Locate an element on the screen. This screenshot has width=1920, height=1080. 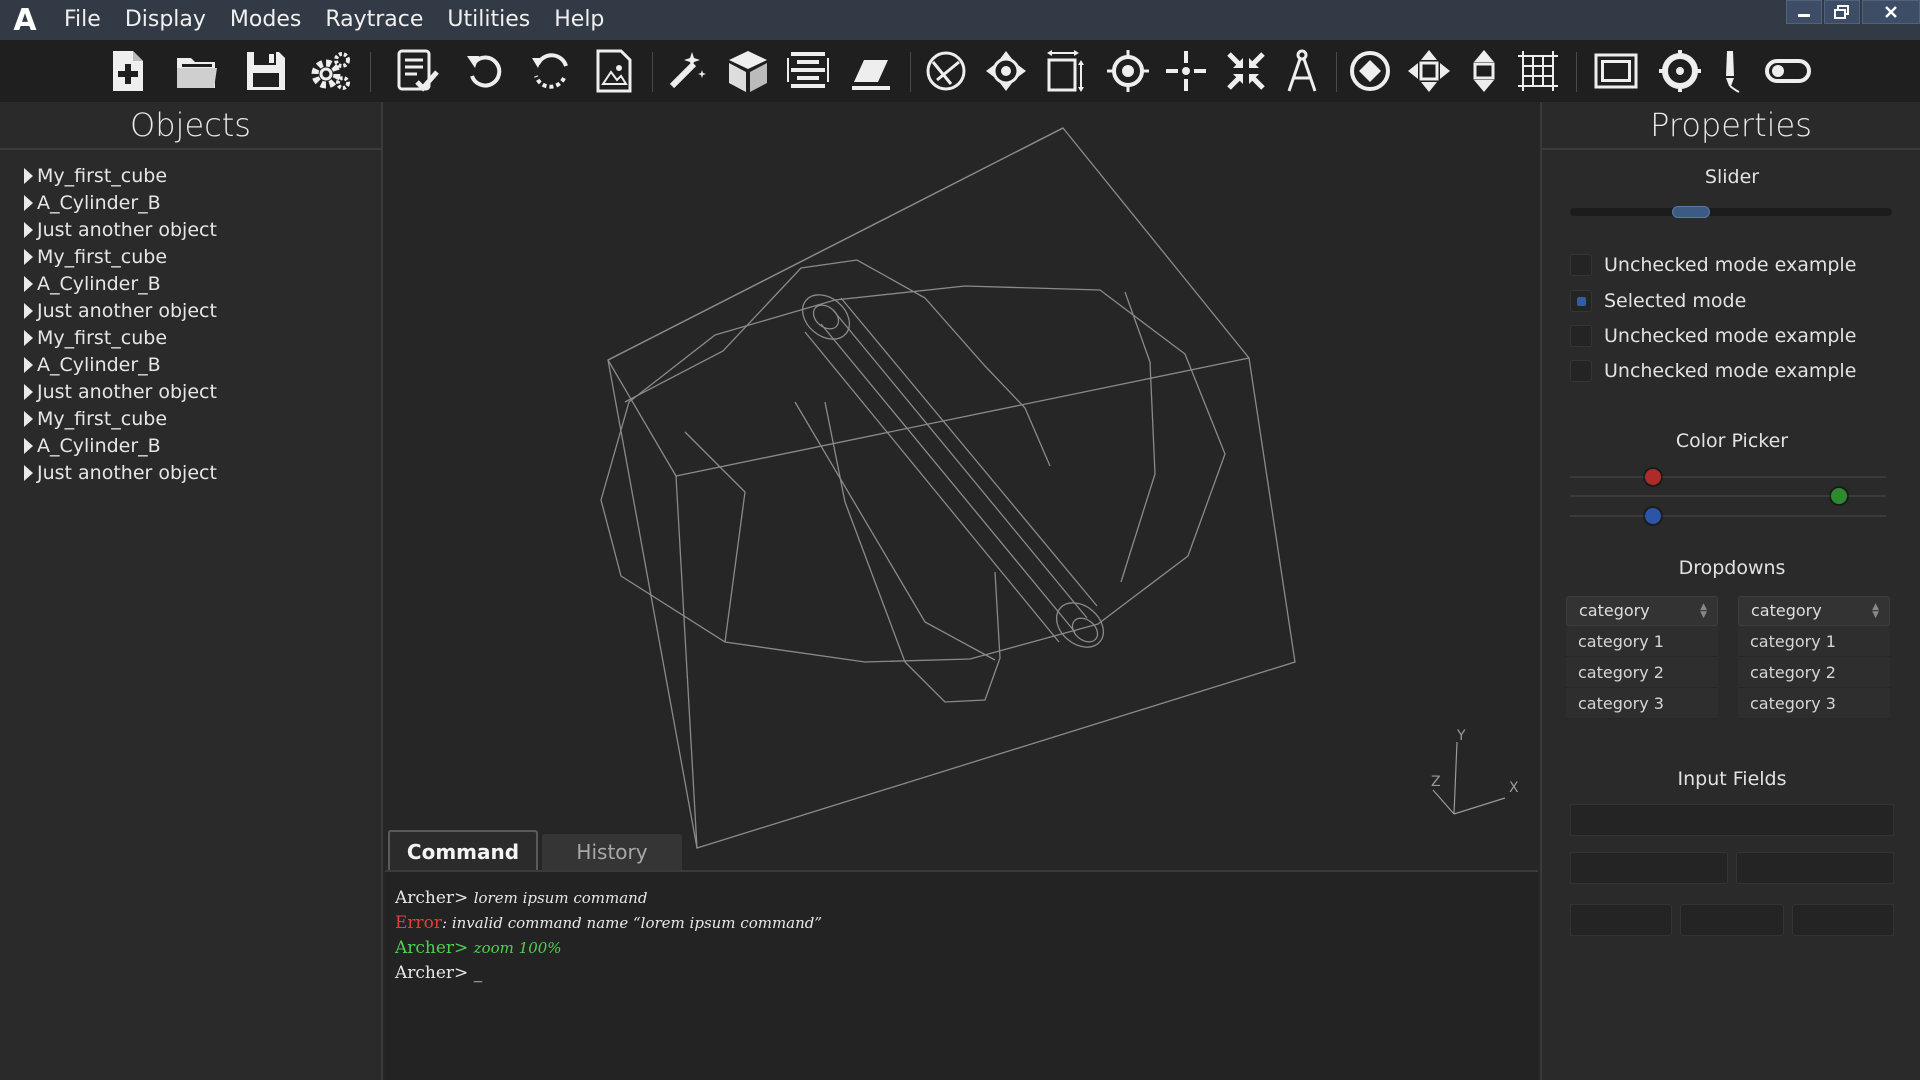
close-button is located at coordinates (1891, 12).